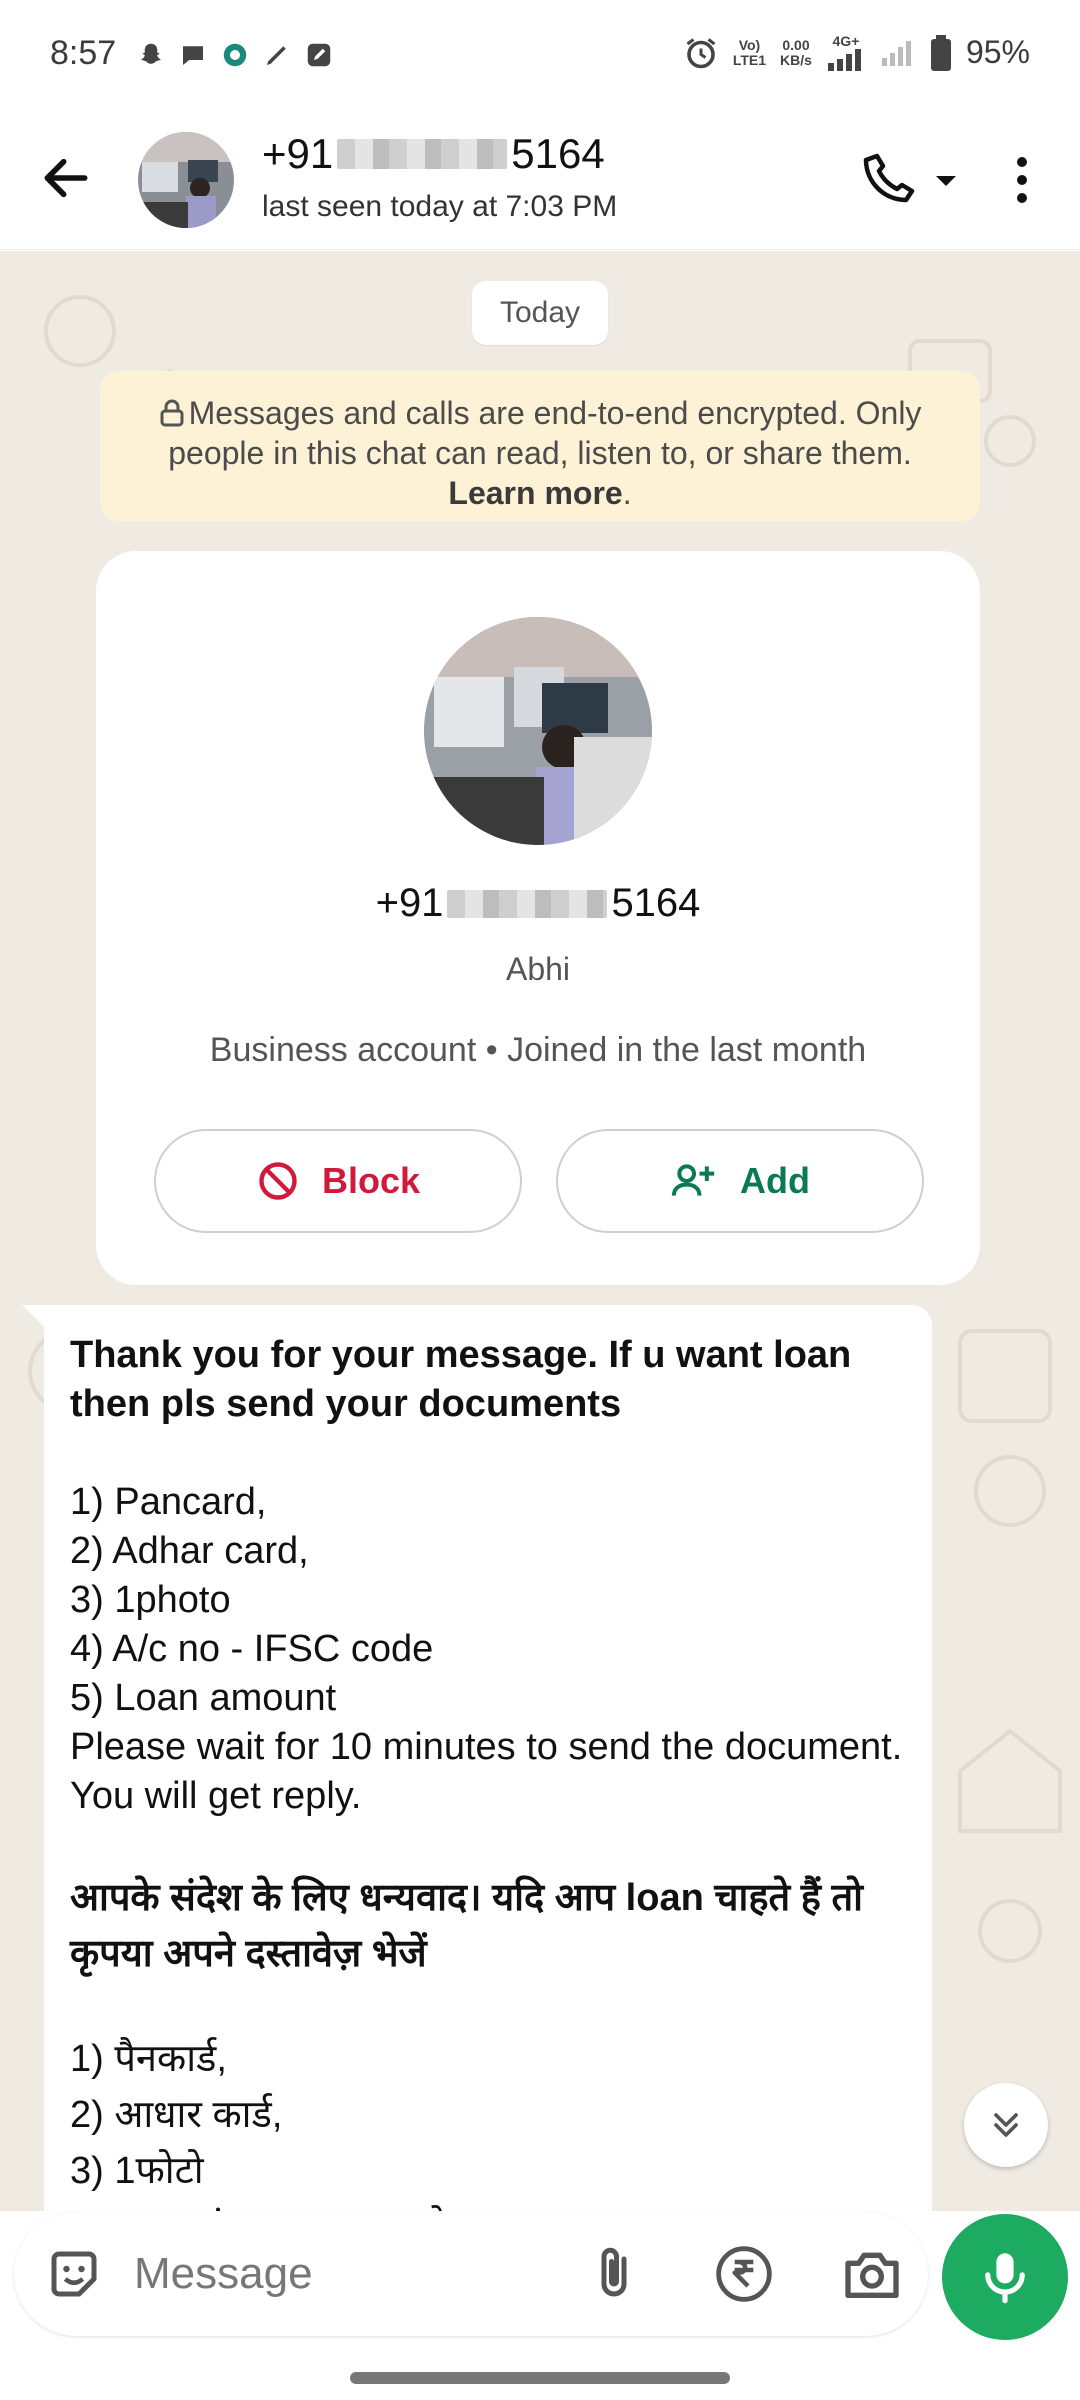 The width and height of the screenshot is (1080, 2400). What do you see at coordinates (203, 1698) in the screenshot?
I see `message-text: 5) Loan amount` at bounding box center [203, 1698].